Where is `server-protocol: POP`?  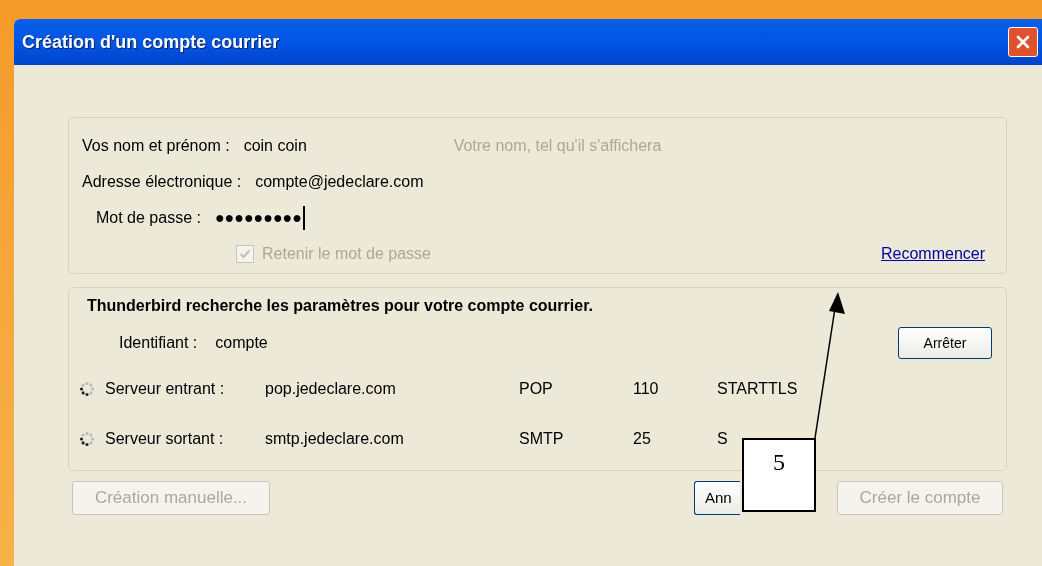
server-protocol: POP is located at coordinates (536, 389).